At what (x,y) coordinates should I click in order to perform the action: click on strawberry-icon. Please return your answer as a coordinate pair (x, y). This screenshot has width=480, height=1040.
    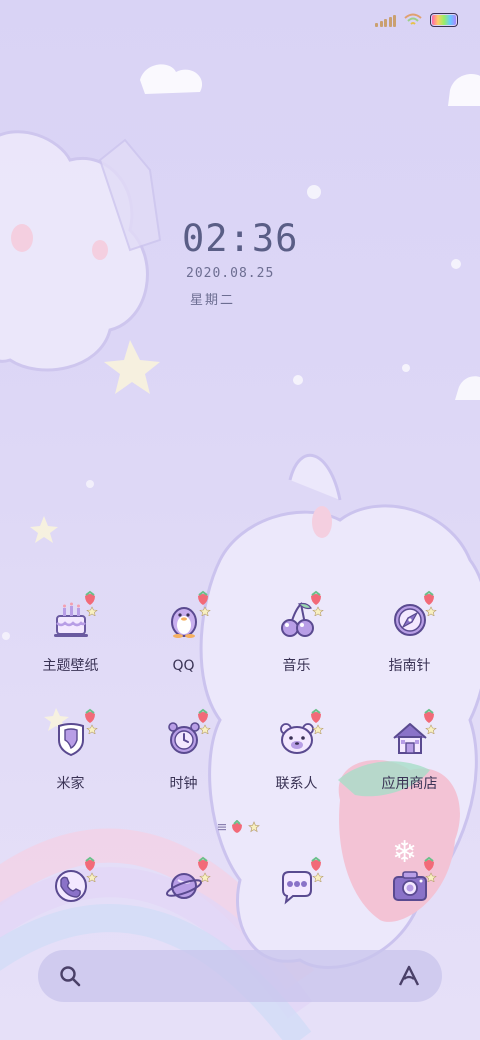
    Looking at the image, I should click on (237, 826).